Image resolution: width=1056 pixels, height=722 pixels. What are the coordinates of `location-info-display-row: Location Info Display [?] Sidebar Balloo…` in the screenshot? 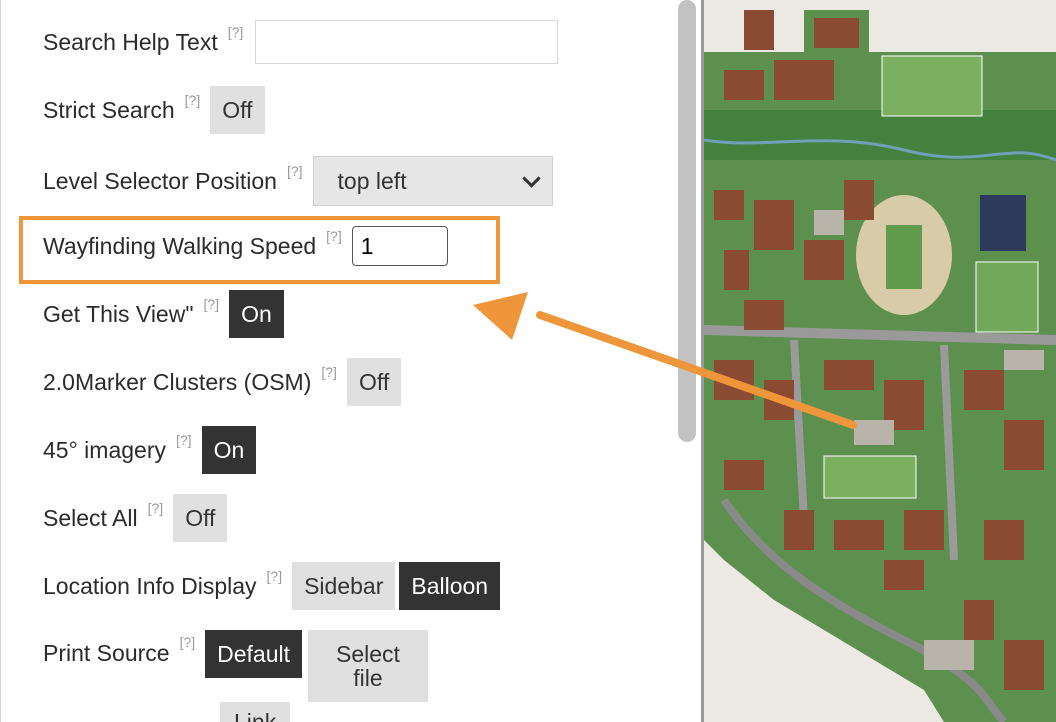 It's located at (272, 586).